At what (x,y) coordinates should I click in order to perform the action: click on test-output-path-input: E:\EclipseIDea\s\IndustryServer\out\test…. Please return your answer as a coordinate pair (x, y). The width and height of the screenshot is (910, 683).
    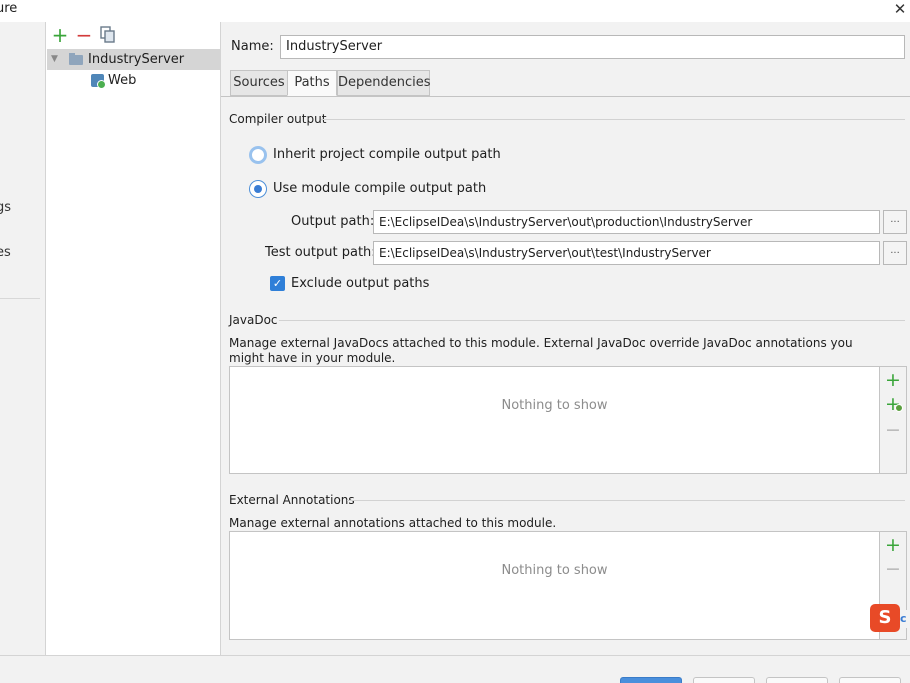
    Looking at the image, I should click on (626, 253).